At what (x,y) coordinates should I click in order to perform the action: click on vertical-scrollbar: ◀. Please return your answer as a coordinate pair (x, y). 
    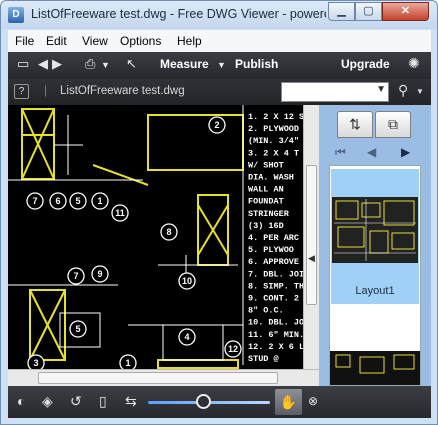
    Looking at the image, I should click on (311, 237).